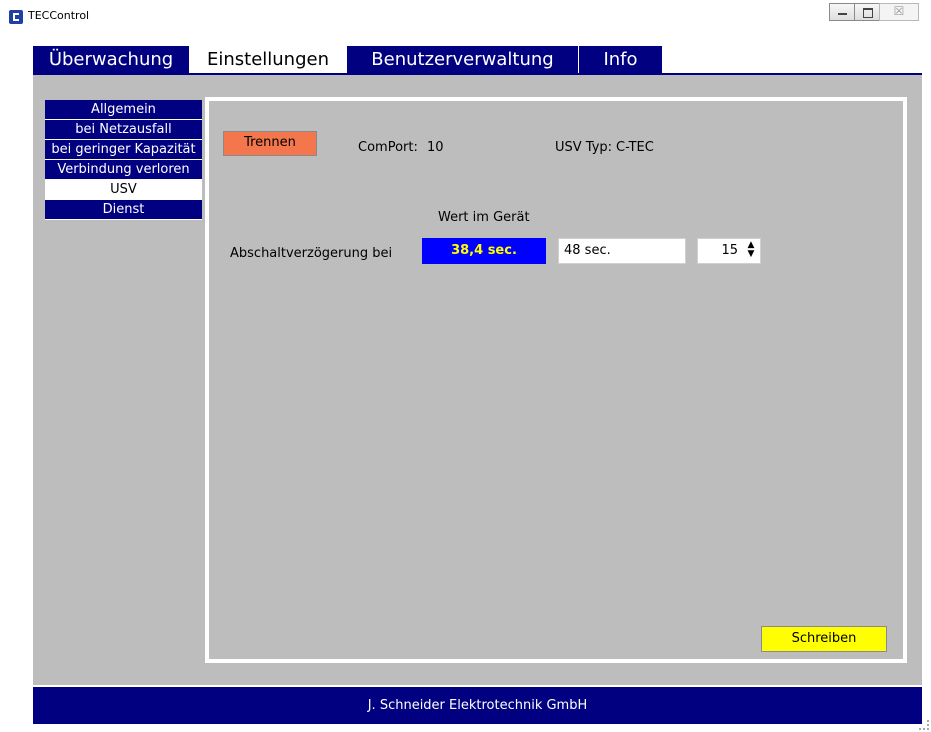 This screenshot has height=732, width=931. What do you see at coordinates (622, 251) in the screenshot?
I see `abschaltverzoegerung-input: 48 sec.` at bounding box center [622, 251].